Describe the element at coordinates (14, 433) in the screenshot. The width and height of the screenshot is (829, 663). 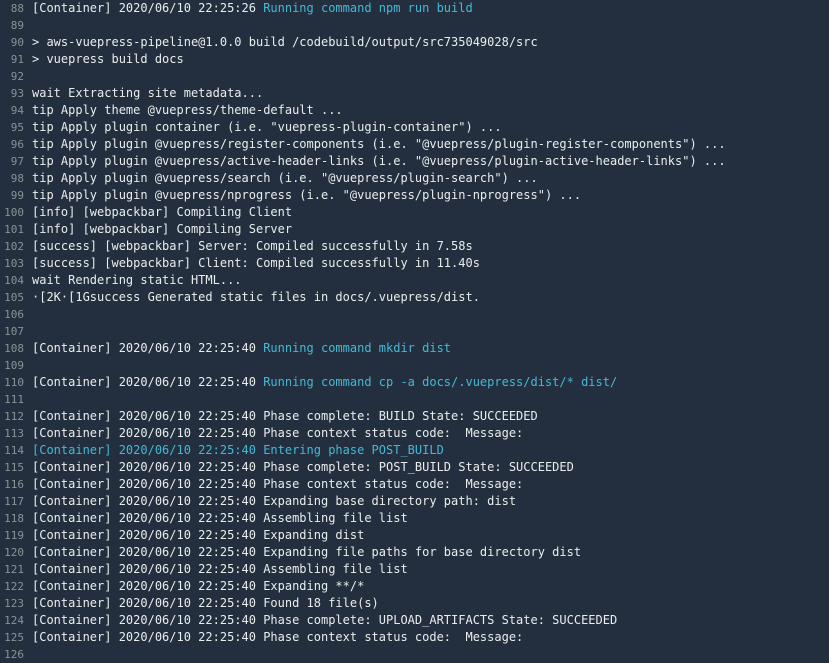
I see `line-number: 113` at that location.